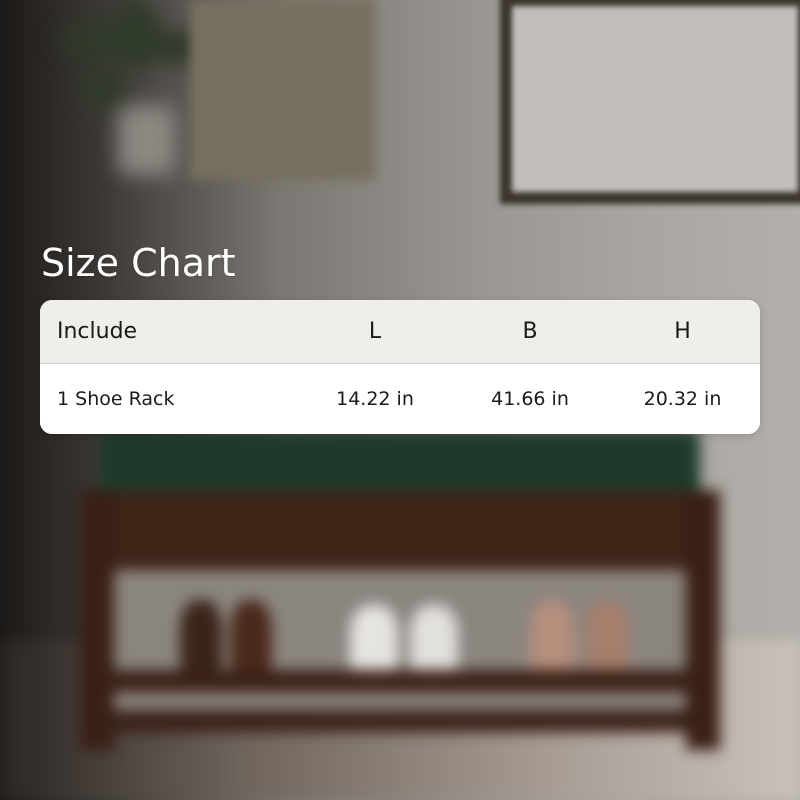 The height and width of the screenshot is (800, 800). I want to click on table-row: 1 Shoe Rack 14.22 in 41.66 in 20.32 in, so click(400, 399).